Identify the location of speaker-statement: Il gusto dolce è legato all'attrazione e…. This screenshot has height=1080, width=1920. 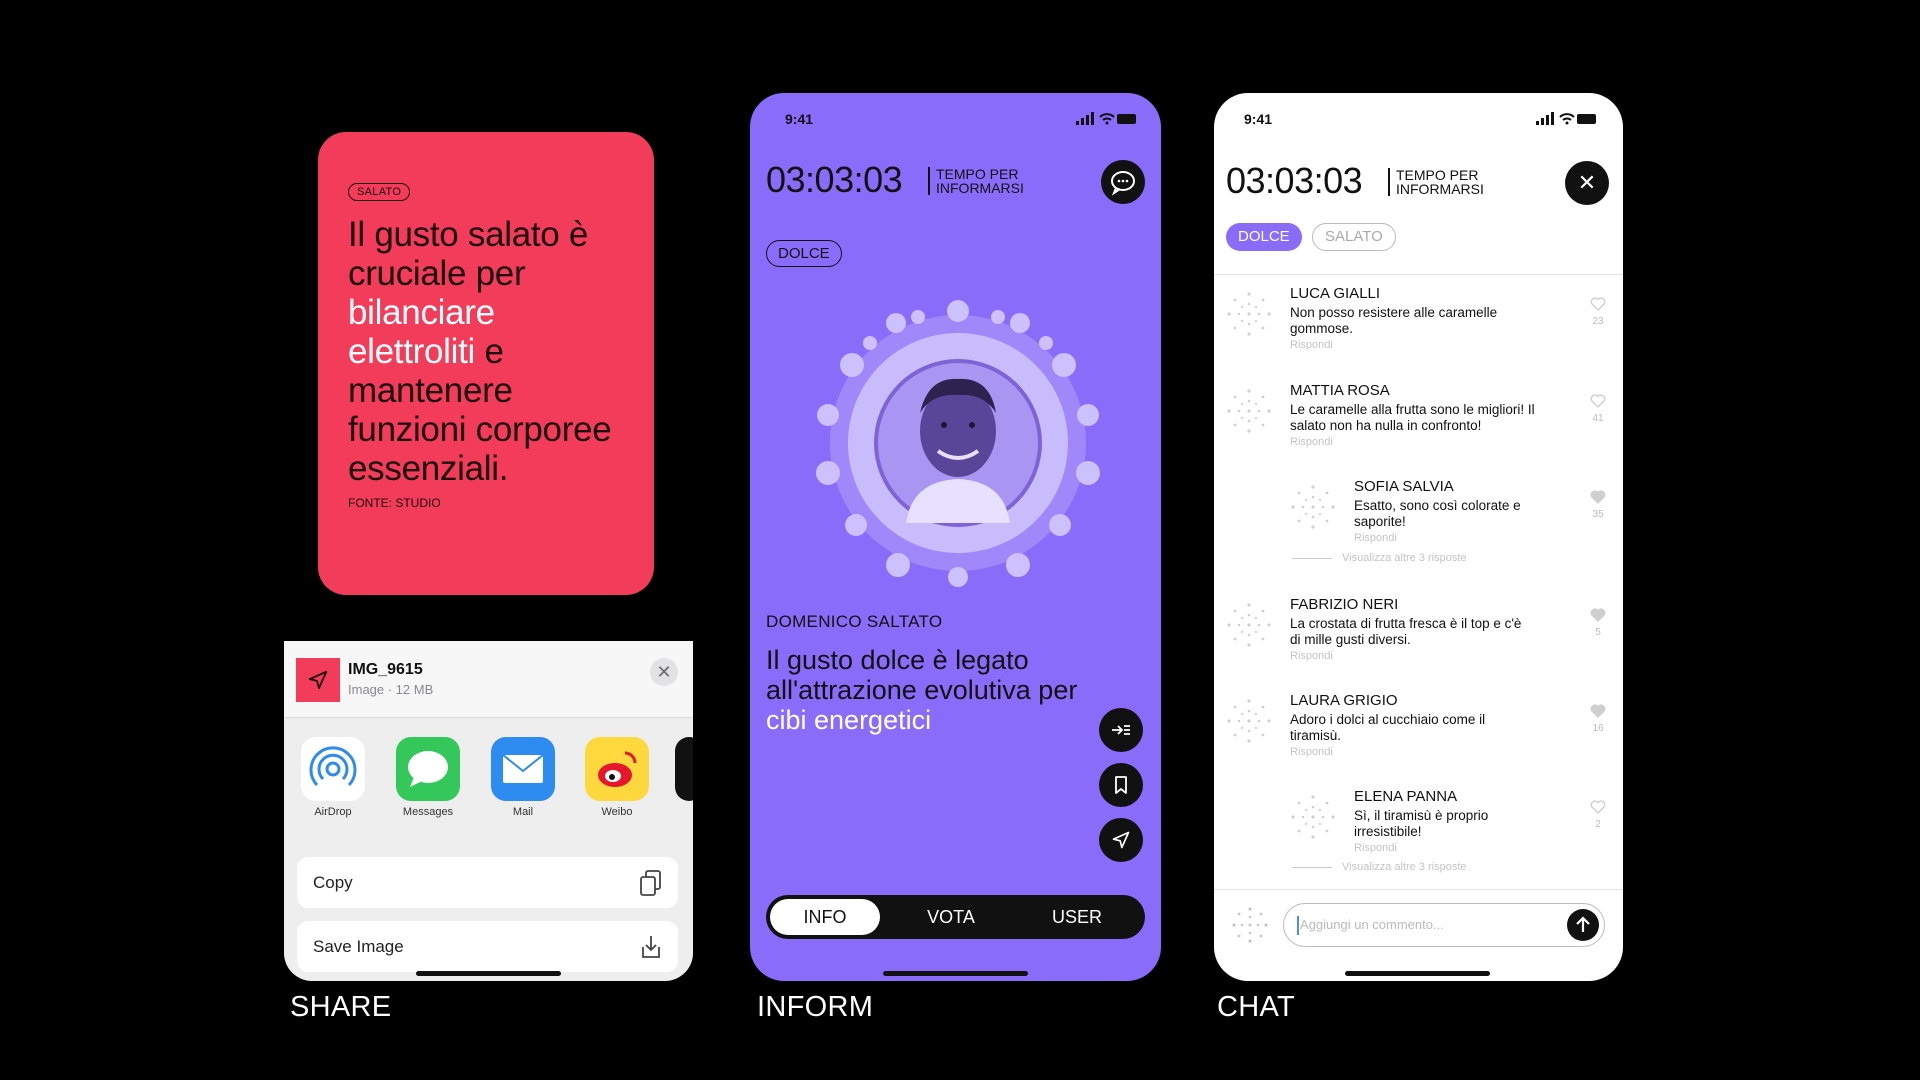
(922, 690).